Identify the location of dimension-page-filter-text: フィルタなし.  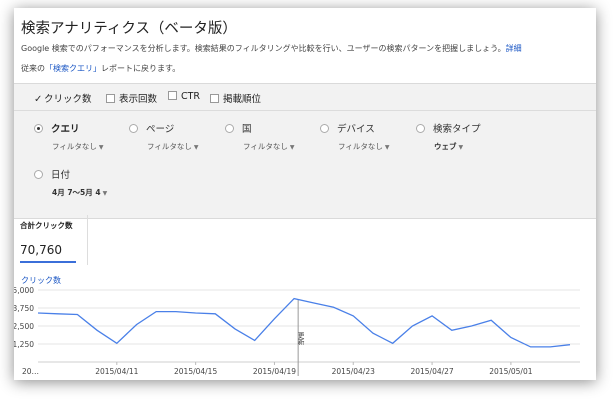
(169, 146).